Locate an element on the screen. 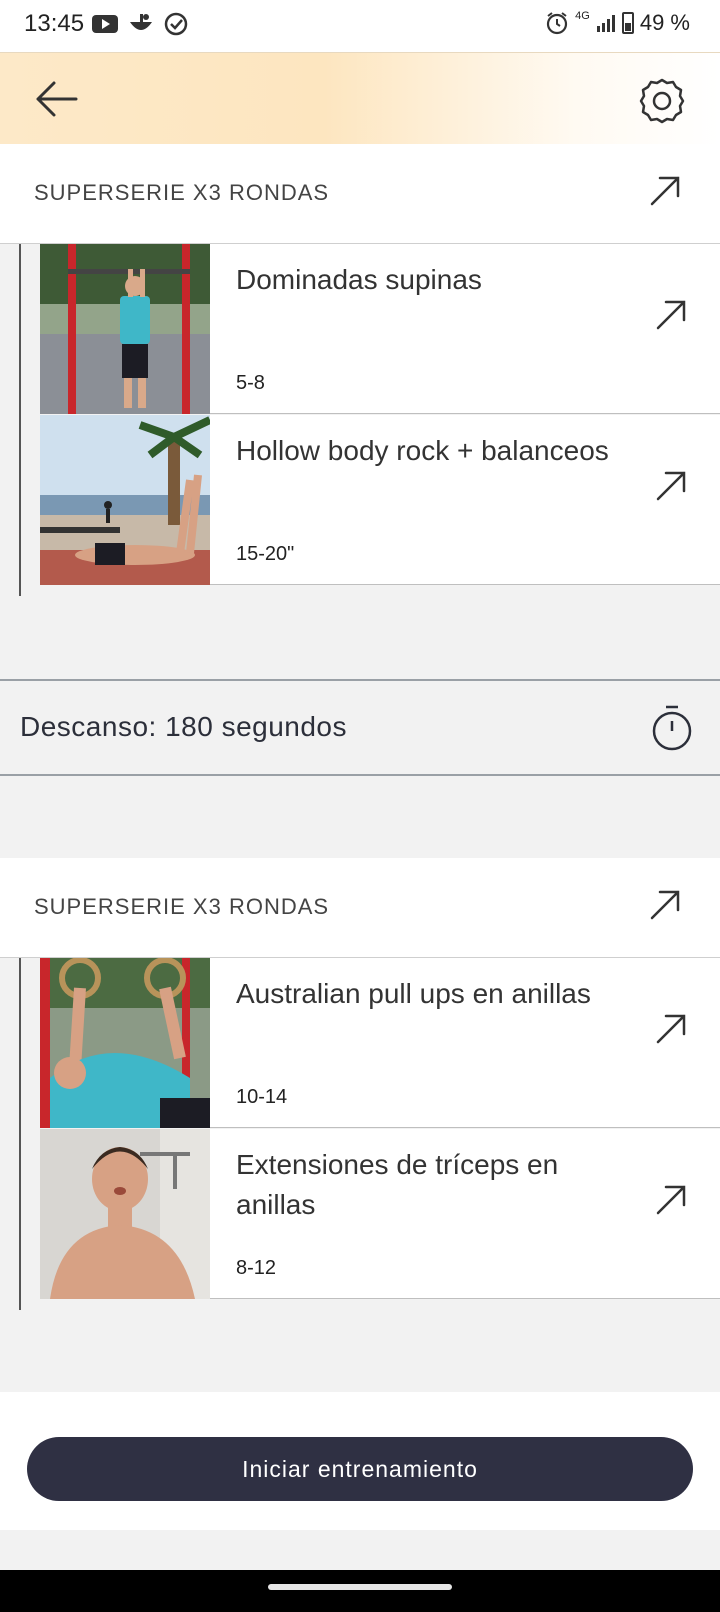 This screenshot has height=1612, width=720. back-button is located at coordinates (58, 99).